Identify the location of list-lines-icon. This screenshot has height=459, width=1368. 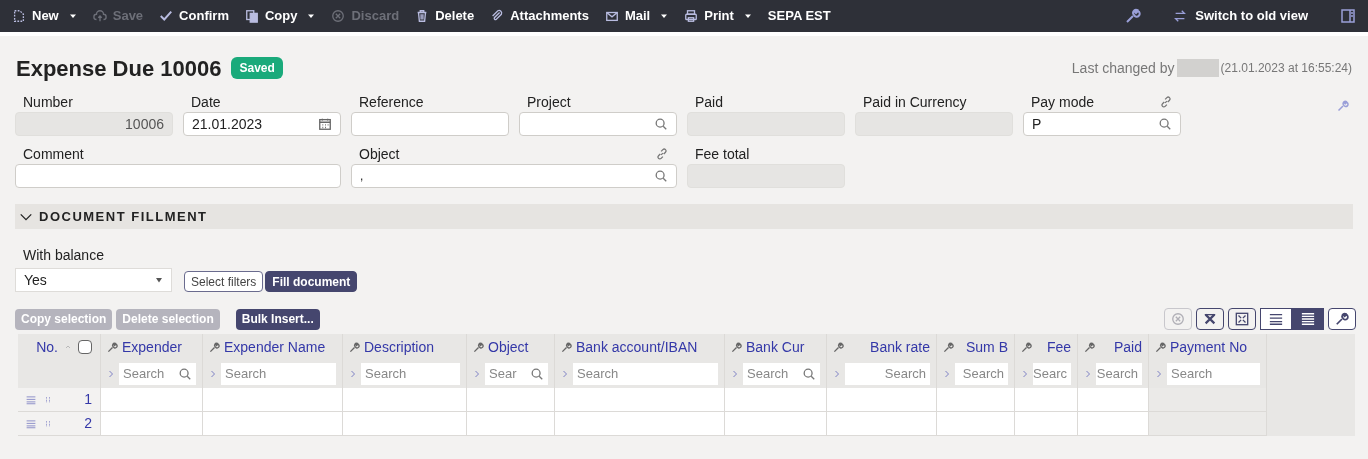
(1308, 319).